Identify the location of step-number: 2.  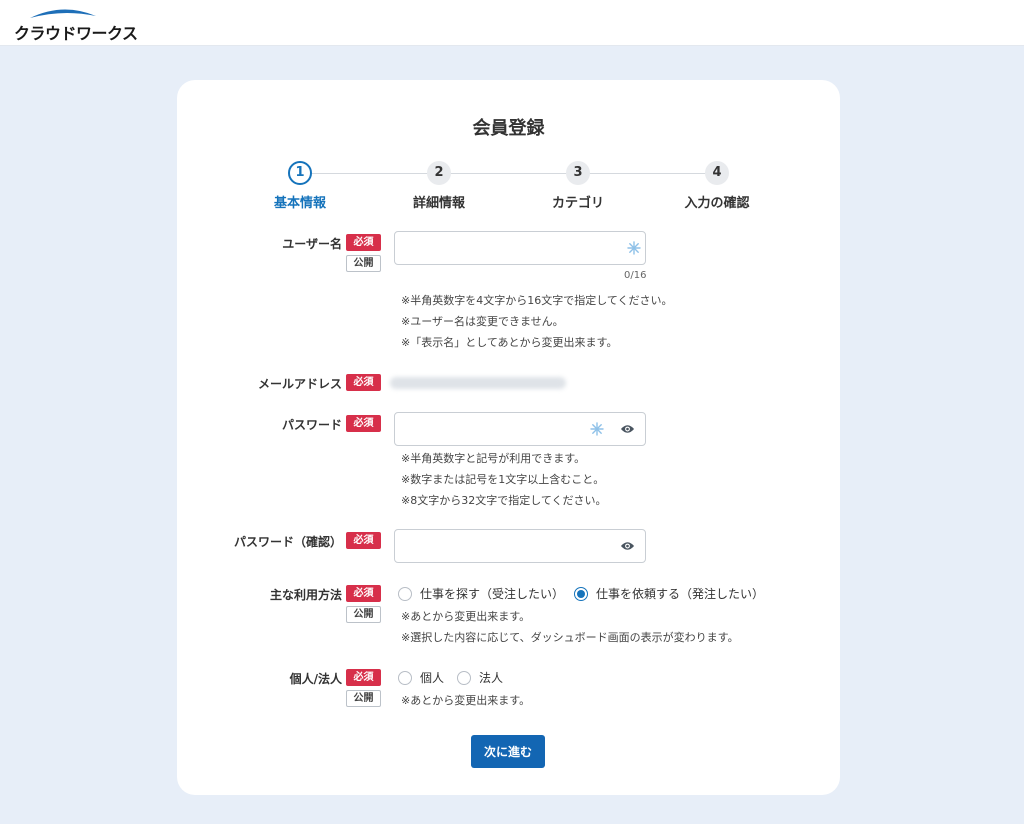
(439, 173).